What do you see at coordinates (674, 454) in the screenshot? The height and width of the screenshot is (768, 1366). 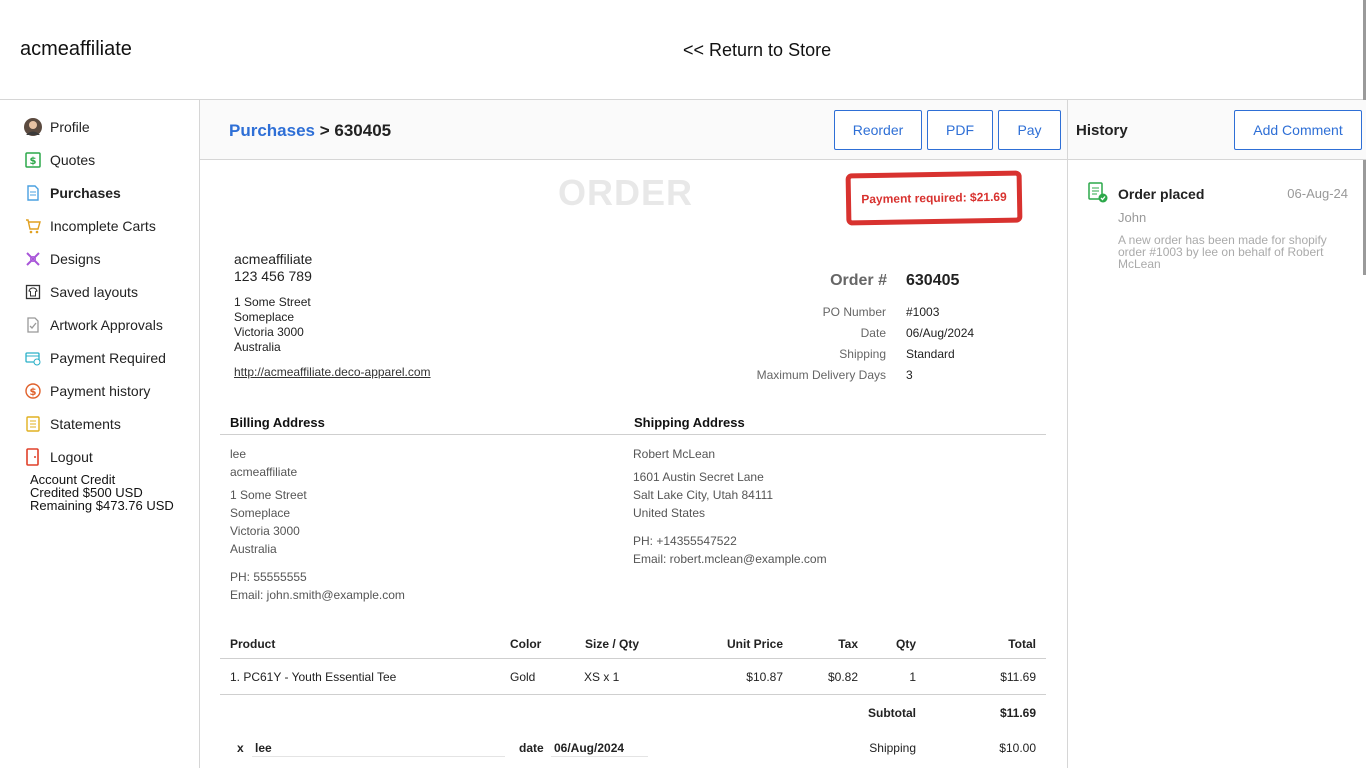 I see `shipping-name: Robert McLean` at bounding box center [674, 454].